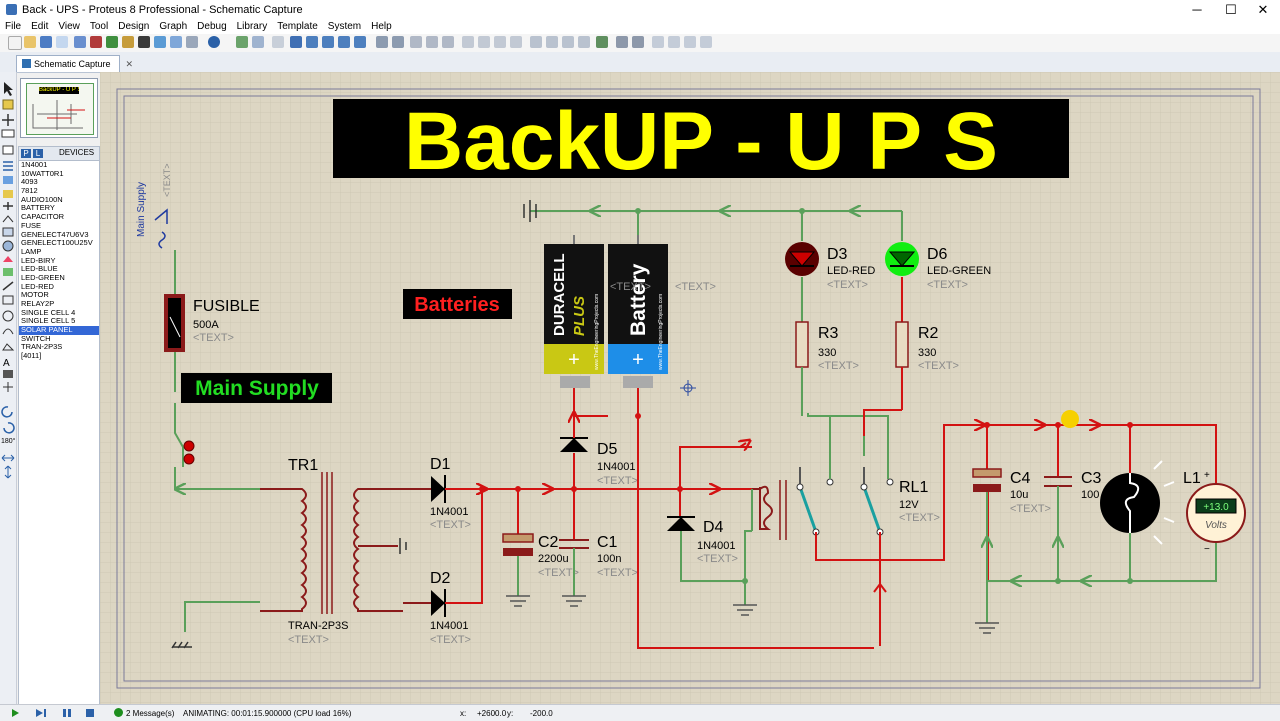 This screenshot has width=1280, height=721. I want to click on menu-file: File, so click(13, 27).